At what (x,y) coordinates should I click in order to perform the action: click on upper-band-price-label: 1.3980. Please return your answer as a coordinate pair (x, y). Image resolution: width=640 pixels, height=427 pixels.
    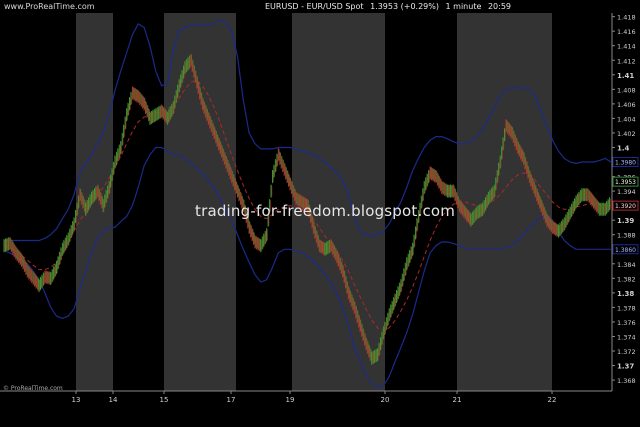
    Looking at the image, I should click on (625, 163).